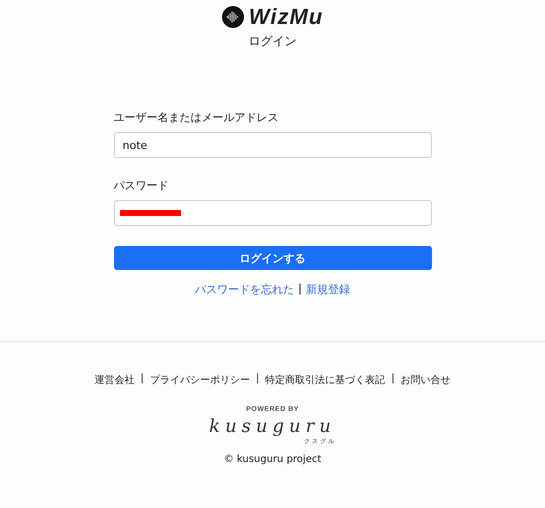 The width and height of the screenshot is (545, 508). I want to click on page-title: ログイン, so click(272, 41).